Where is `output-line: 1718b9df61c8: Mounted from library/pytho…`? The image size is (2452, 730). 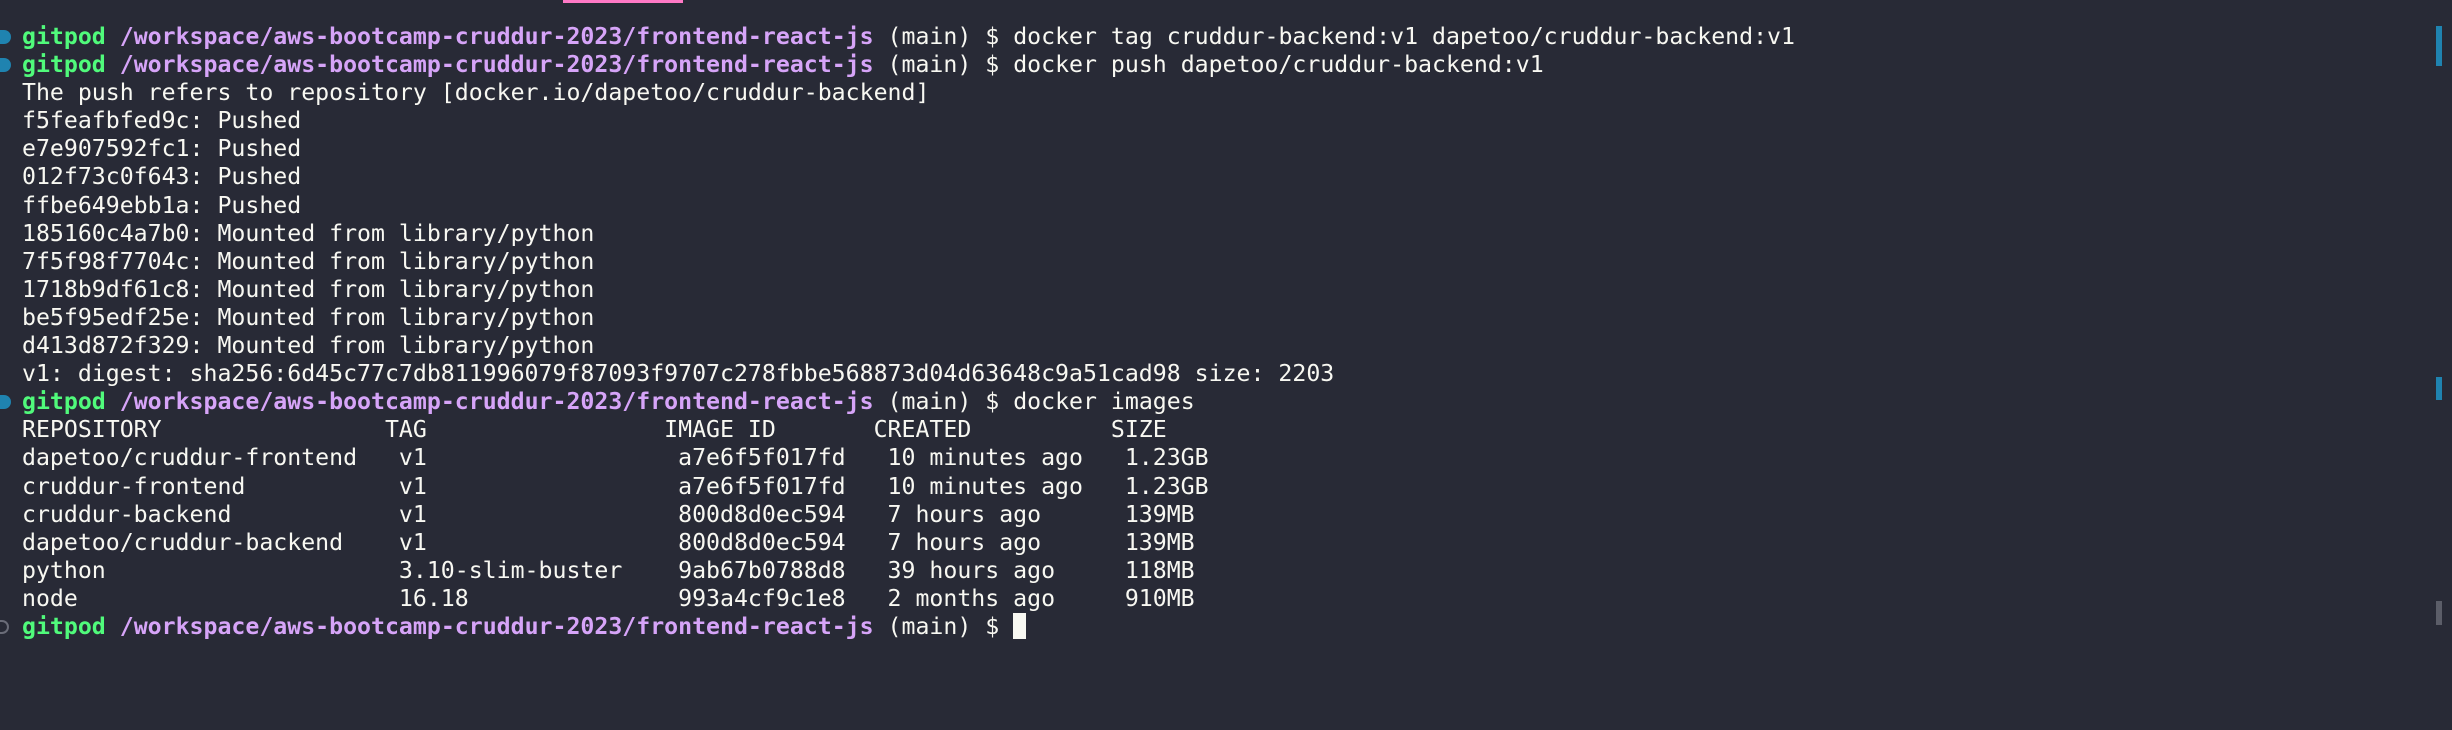 output-line: 1718b9df61c8: Mounted from library/pytho… is located at coordinates (308, 289).